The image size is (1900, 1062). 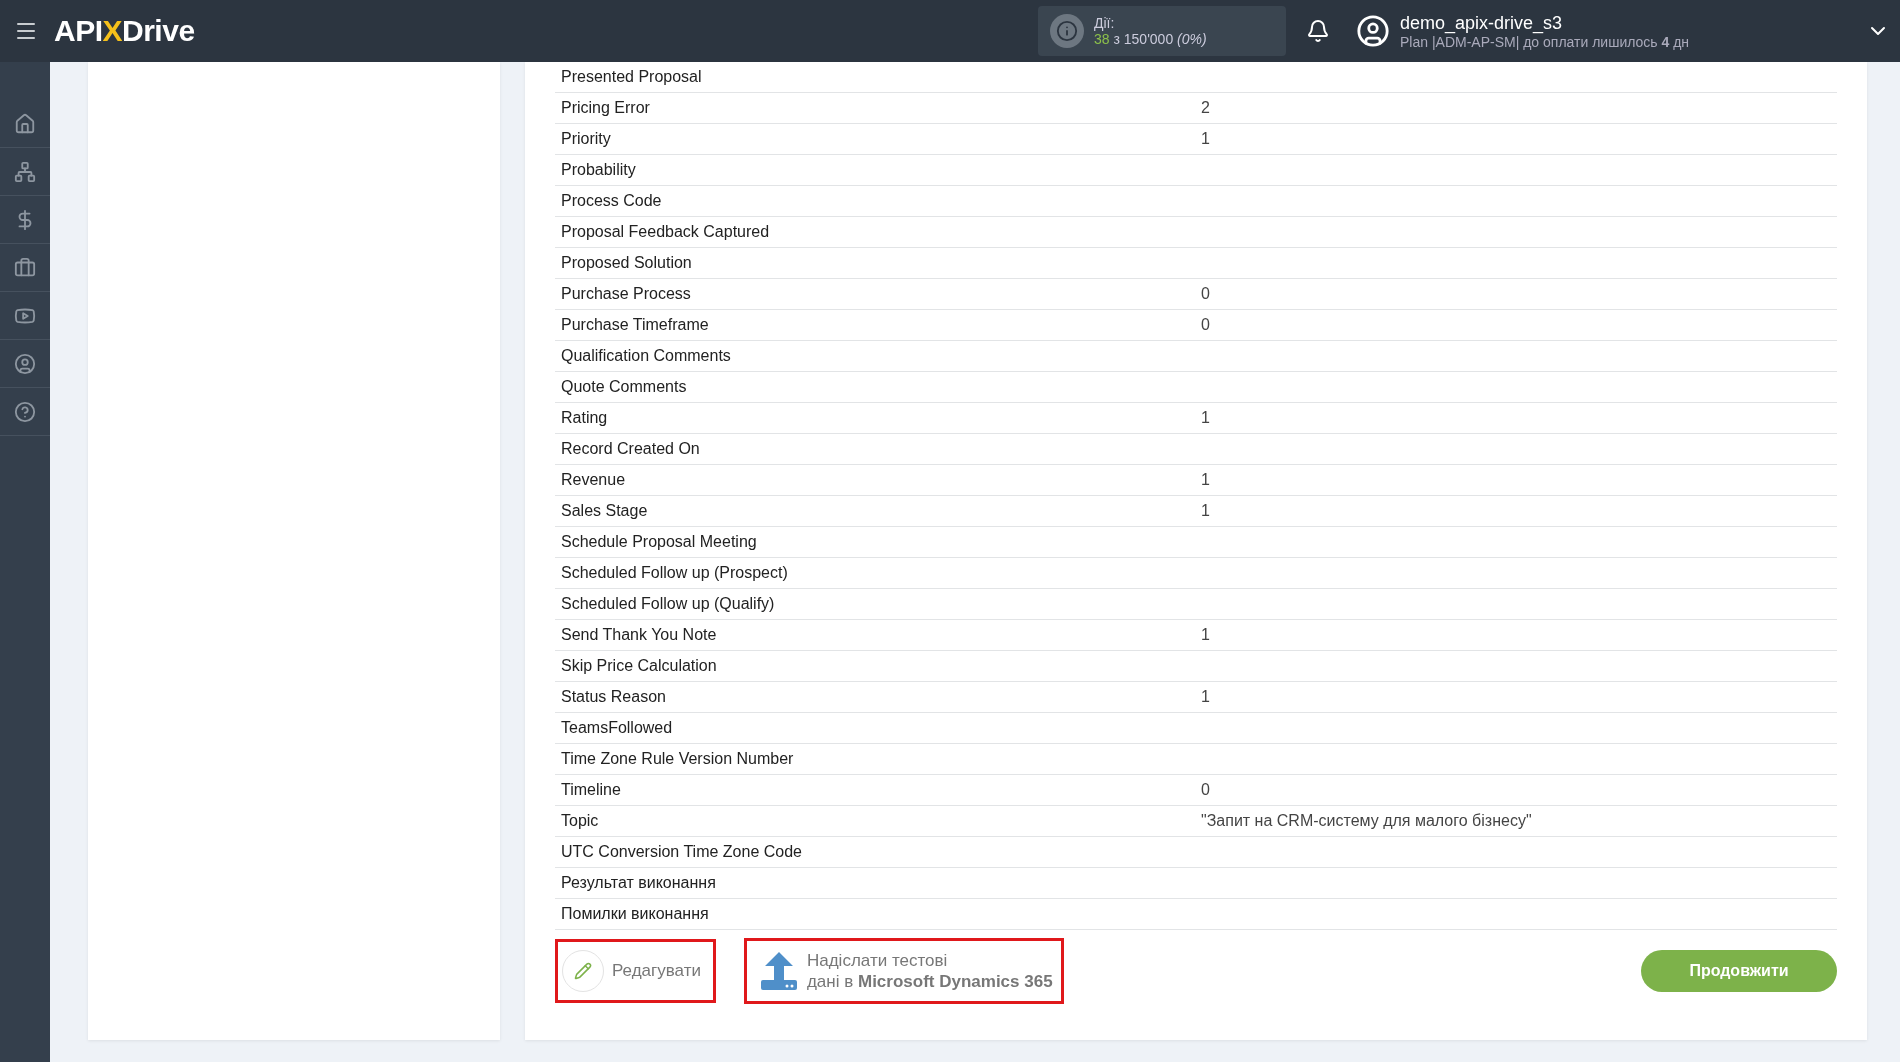 I want to click on field-name: Proposal Feedback Captured, so click(x=666, y=232).